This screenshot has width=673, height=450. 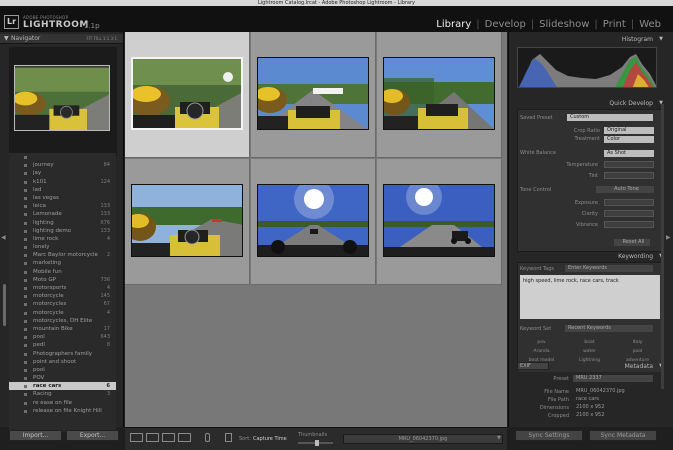 I want to click on keyword-row: marketing, so click(x=62, y=263).